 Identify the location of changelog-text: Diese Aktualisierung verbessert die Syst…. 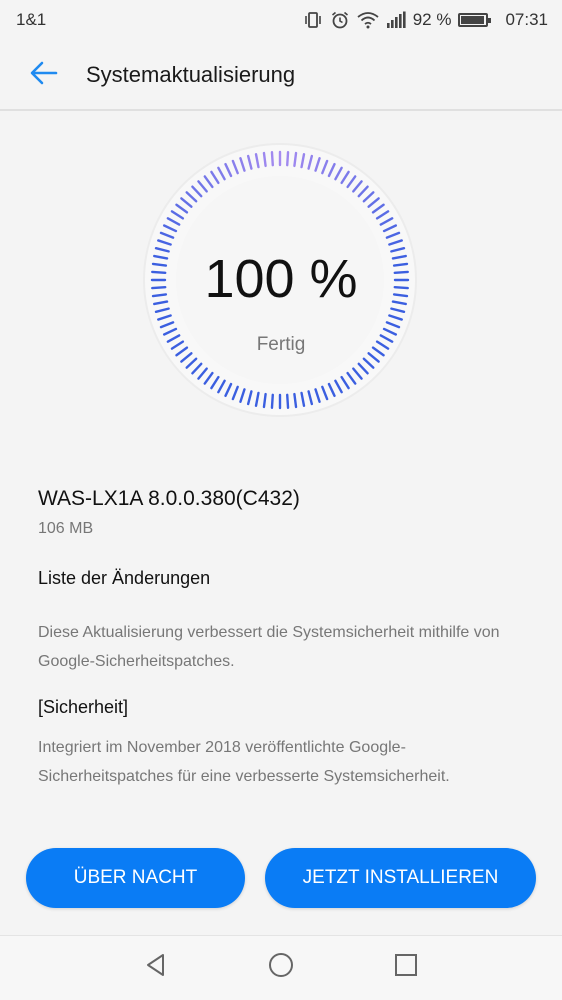
(269, 647).